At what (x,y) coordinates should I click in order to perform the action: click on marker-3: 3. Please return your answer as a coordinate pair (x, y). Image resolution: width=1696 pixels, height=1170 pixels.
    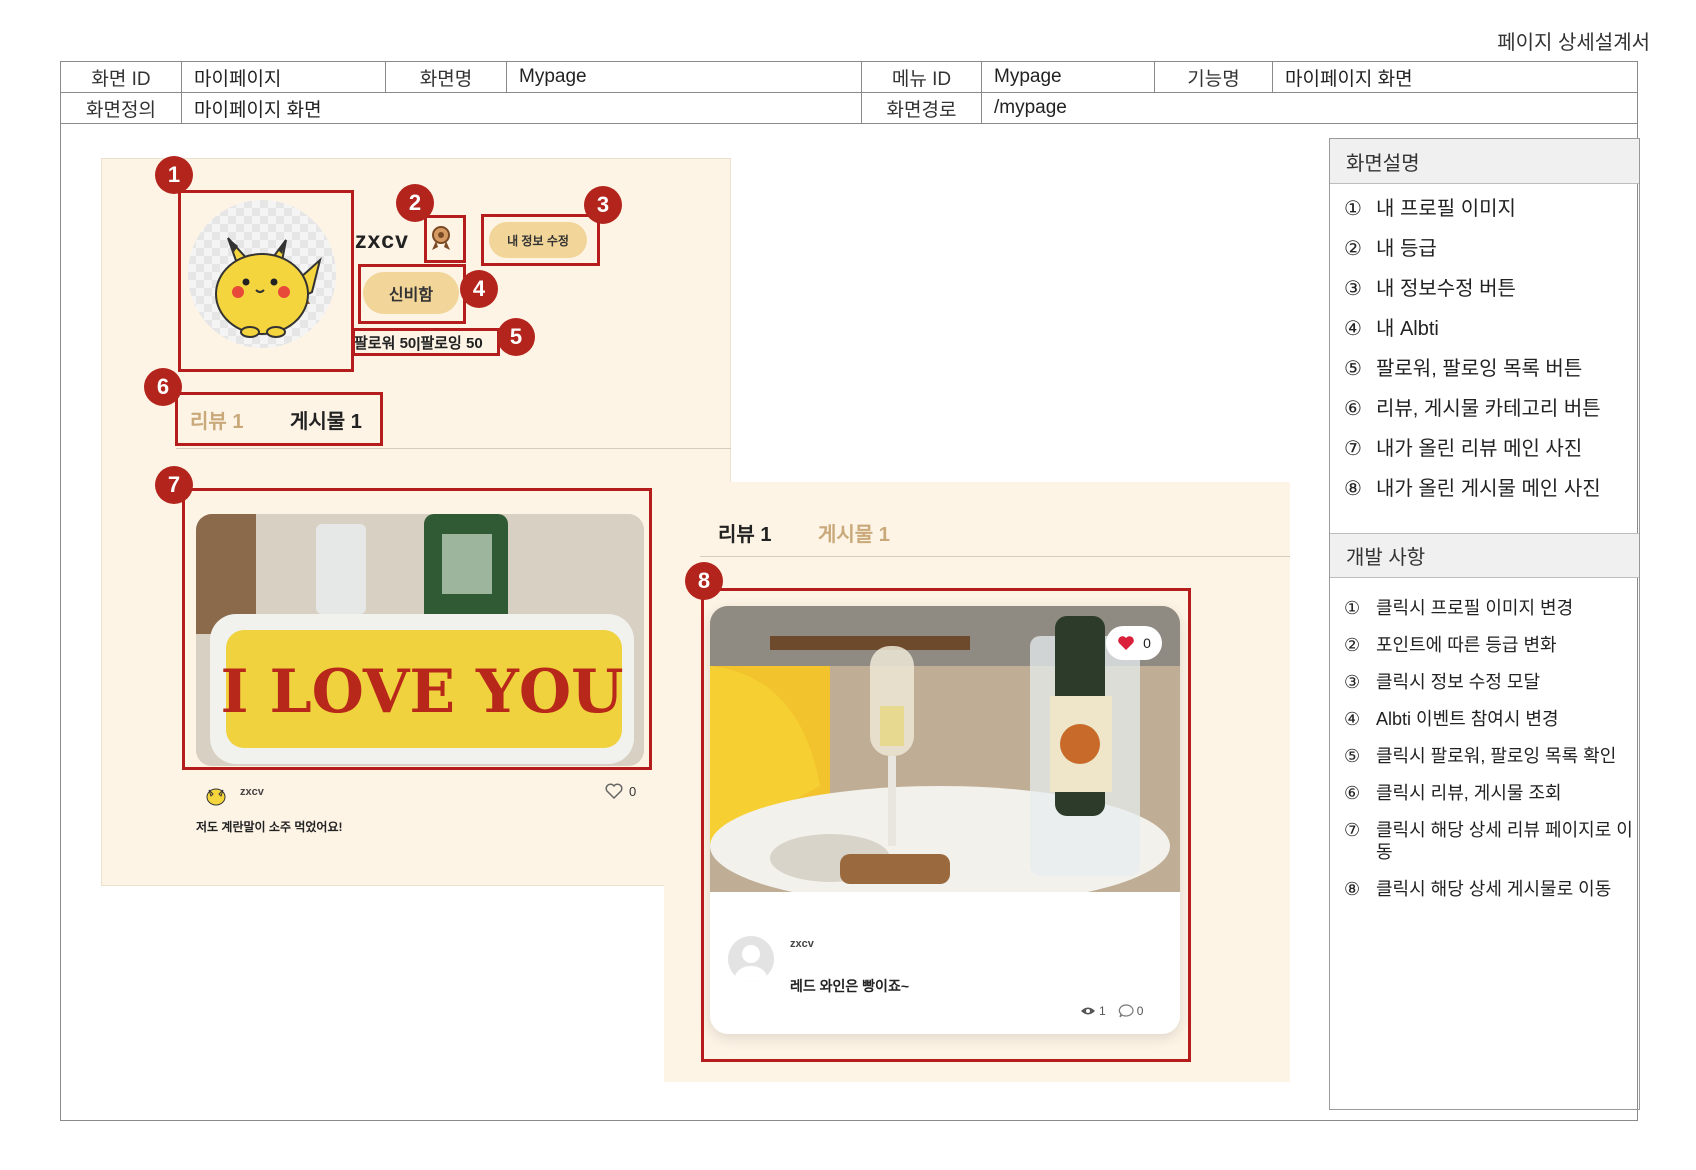
    Looking at the image, I should click on (603, 205).